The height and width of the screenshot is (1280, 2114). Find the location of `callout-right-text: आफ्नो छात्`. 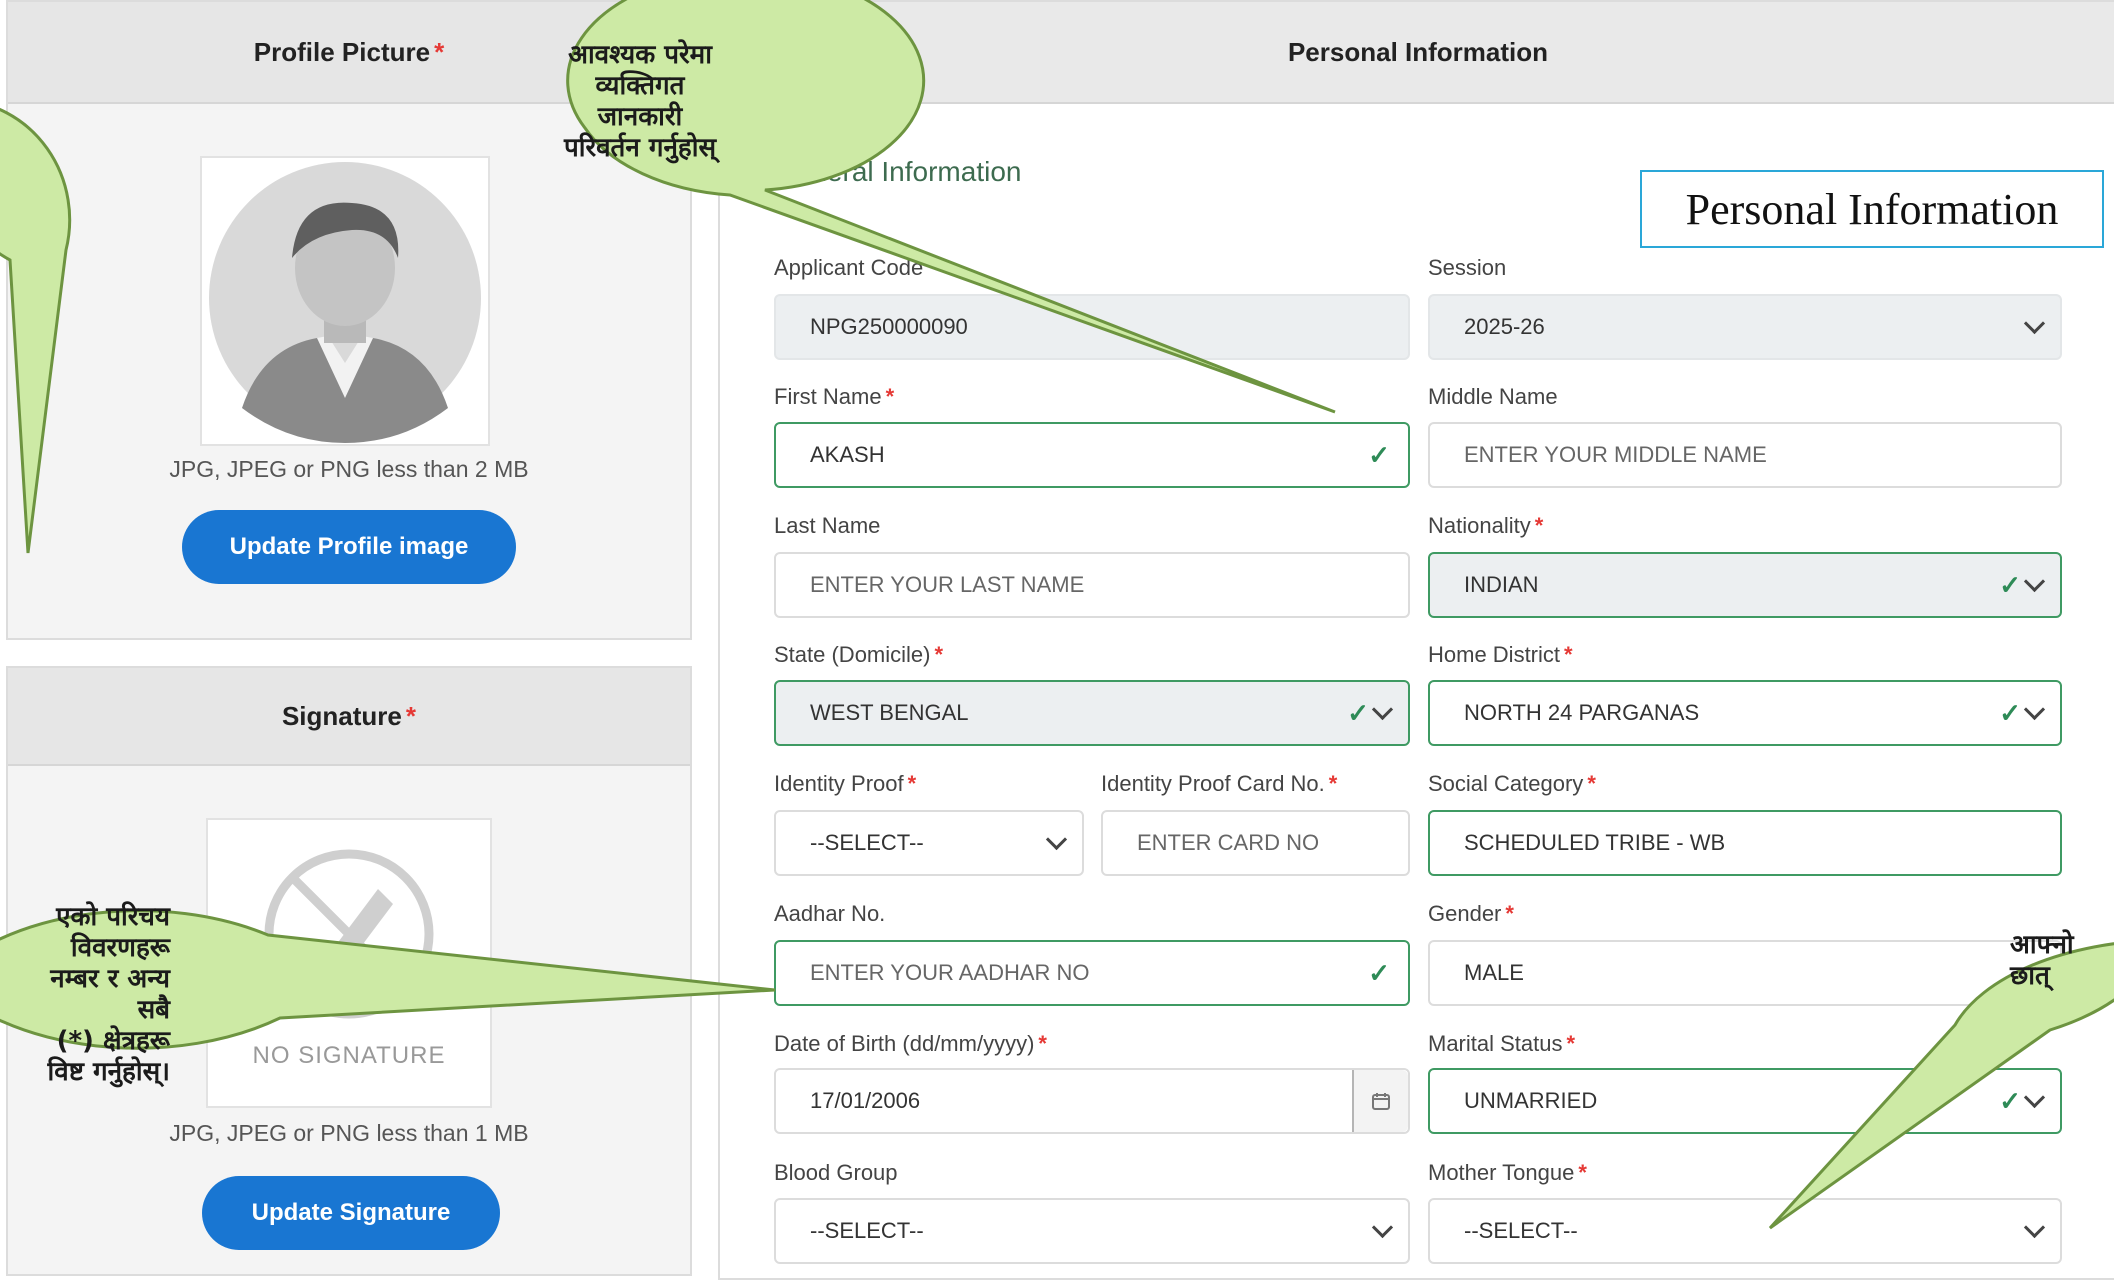

callout-right-text: आफ्नो छात् is located at coordinates (2042, 960).